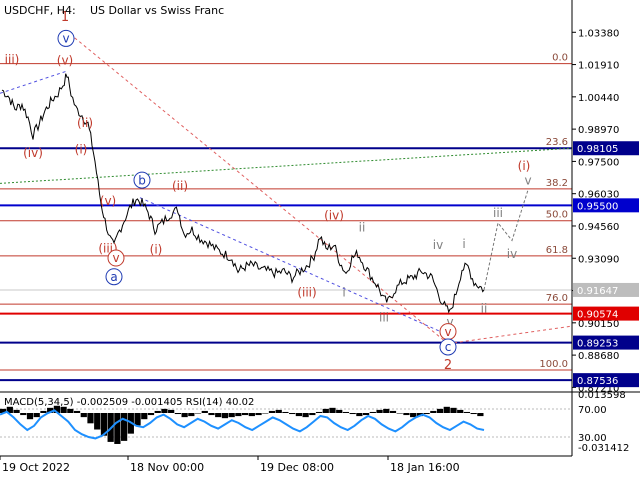 Image resolution: width=640 pixels, height=480 pixels. What do you see at coordinates (597, 149) in the screenshot?
I see `price-tag-label: 0.98105` at bounding box center [597, 149].